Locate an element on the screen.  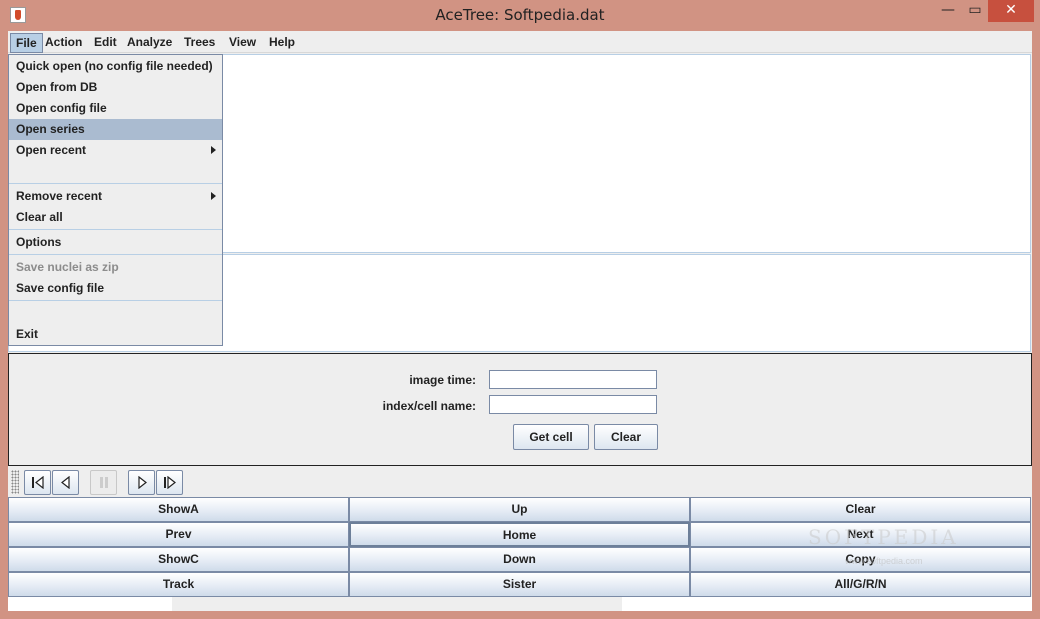
all-g-r-n-button: All/G/R/N is located at coordinates (860, 584).